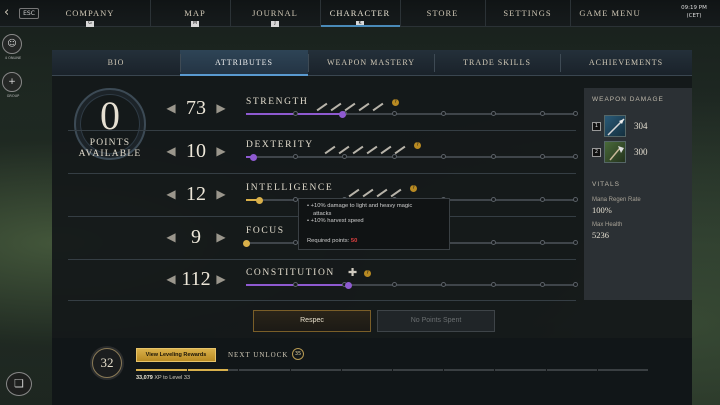 The height and width of the screenshot is (405, 720). What do you see at coordinates (395, 102) in the screenshot?
I see `strength-info-icon: ?` at bounding box center [395, 102].